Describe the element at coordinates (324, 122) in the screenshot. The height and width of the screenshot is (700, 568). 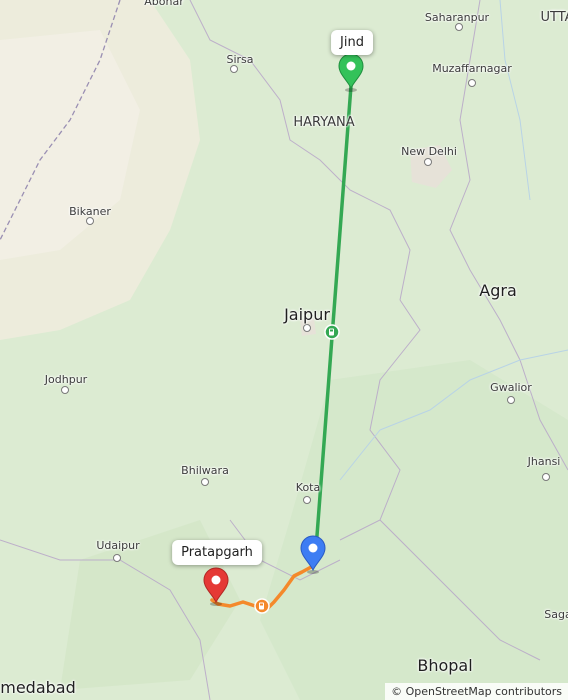
I see `place-label-haryana: HARYANA` at that location.